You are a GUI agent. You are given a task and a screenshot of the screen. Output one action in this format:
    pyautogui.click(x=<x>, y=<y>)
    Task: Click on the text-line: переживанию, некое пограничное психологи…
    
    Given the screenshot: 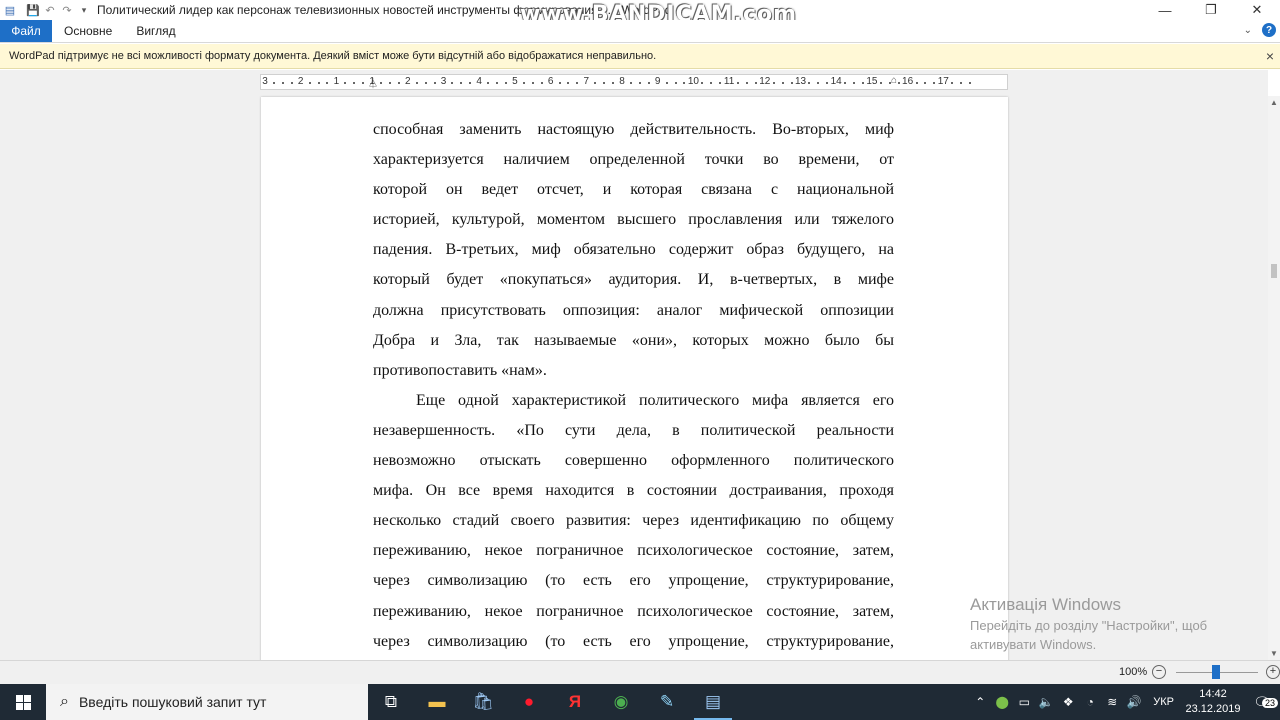 What is the action you would take?
    pyautogui.click(x=633, y=611)
    